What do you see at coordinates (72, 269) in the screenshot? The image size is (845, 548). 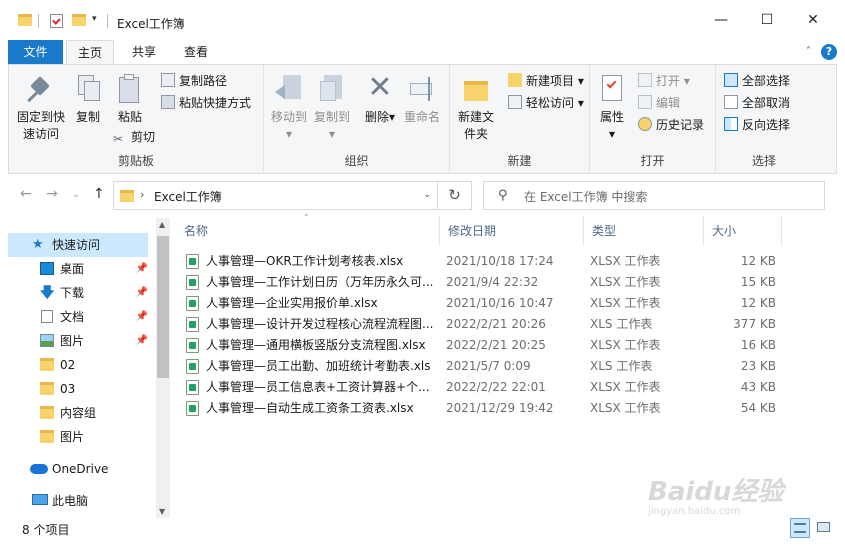 I see `nav-label: 桌面` at bounding box center [72, 269].